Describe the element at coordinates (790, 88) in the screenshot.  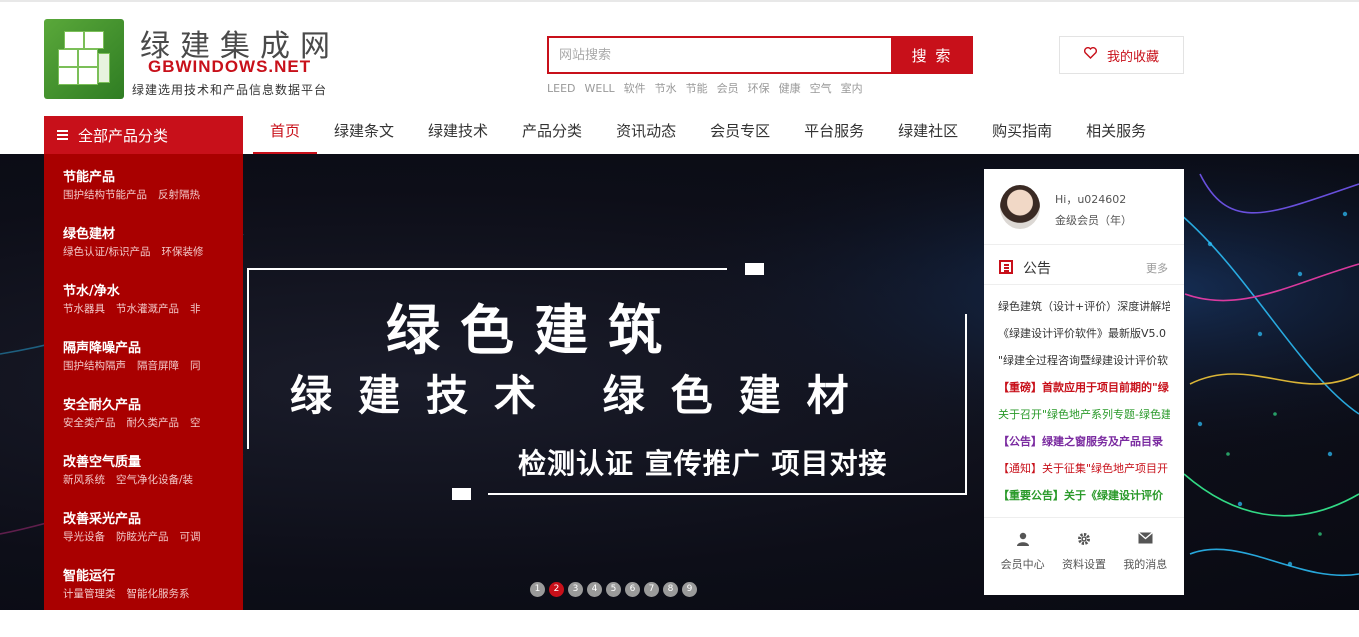
I see `hot-keyword: 健康` at that location.